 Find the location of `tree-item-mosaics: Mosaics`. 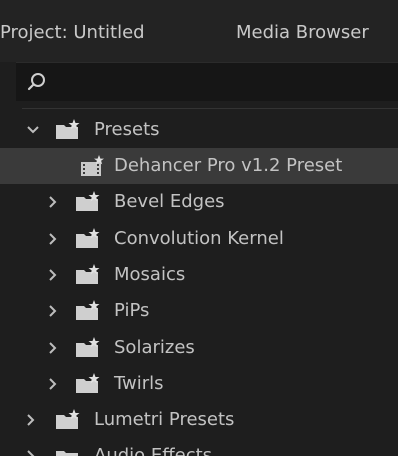

tree-item-mosaics: Mosaics is located at coordinates (199, 275).